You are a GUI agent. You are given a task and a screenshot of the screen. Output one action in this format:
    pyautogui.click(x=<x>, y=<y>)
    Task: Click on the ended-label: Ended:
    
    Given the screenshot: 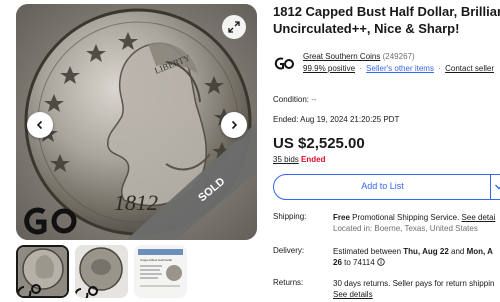 What is the action you would take?
    pyautogui.click(x=286, y=119)
    